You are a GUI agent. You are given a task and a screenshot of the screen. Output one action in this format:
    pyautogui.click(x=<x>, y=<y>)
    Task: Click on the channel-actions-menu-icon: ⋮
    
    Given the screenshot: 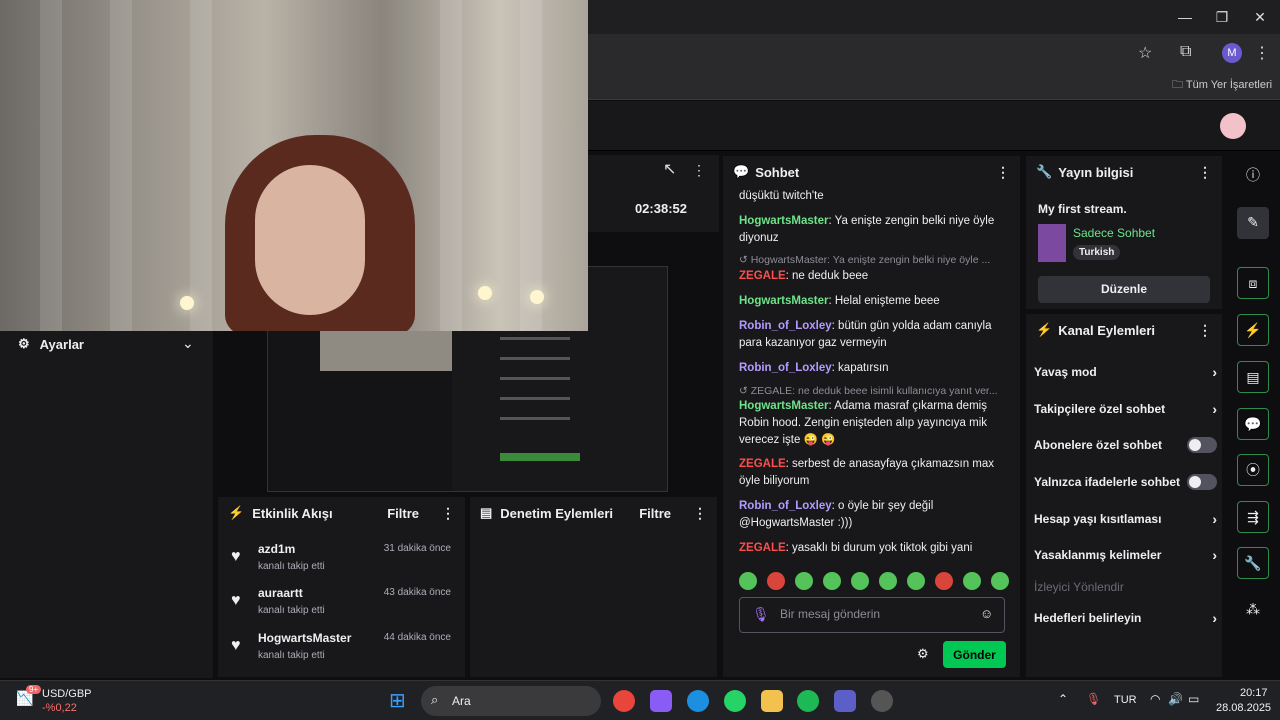 What is the action you would take?
    pyautogui.click(x=1205, y=330)
    